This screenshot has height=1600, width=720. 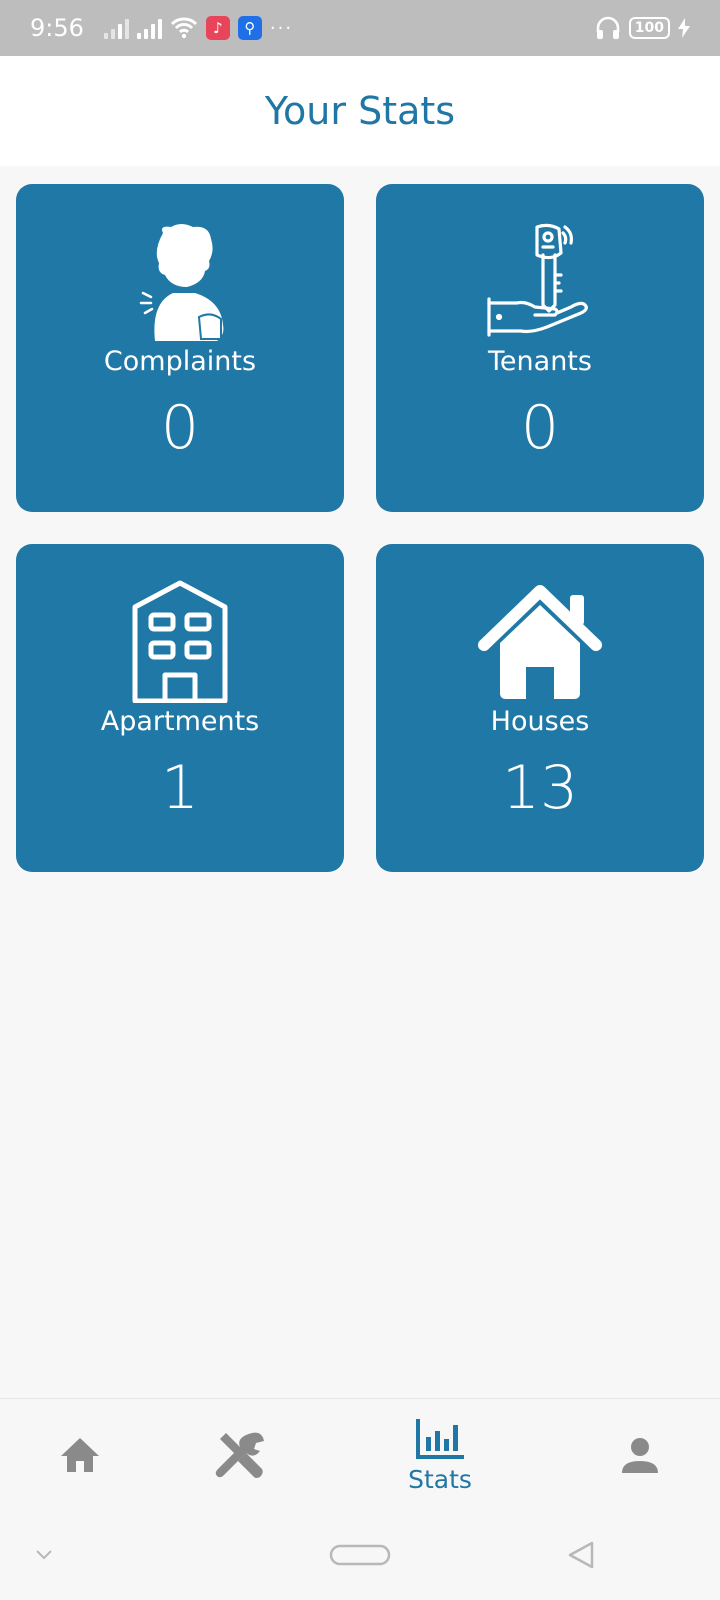 I want to click on person-icon, so click(x=640, y=1455).